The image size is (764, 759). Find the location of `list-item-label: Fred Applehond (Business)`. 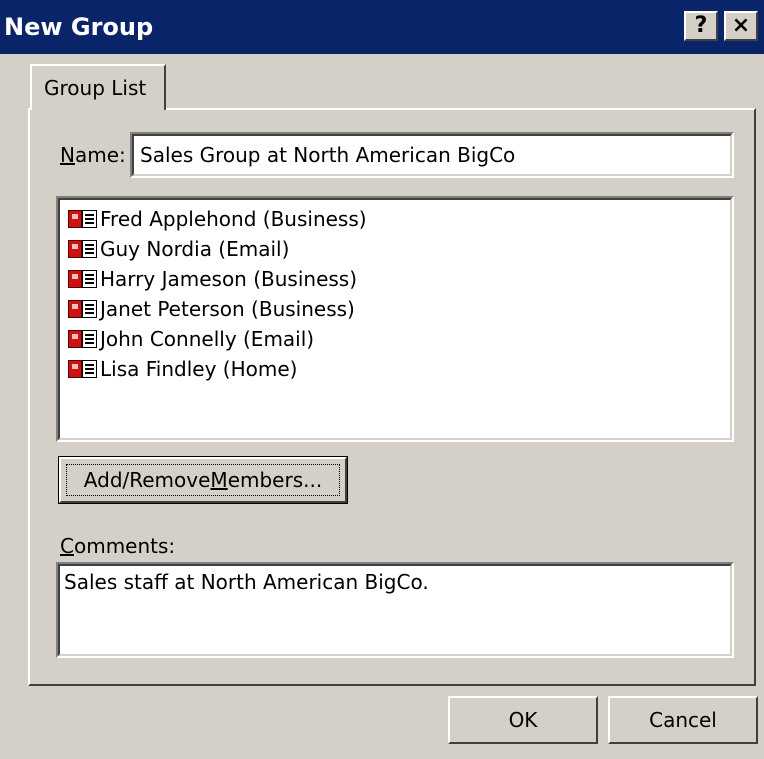

list-item-label: Fred Applehond (Business) is located at coordinates (233, 219).